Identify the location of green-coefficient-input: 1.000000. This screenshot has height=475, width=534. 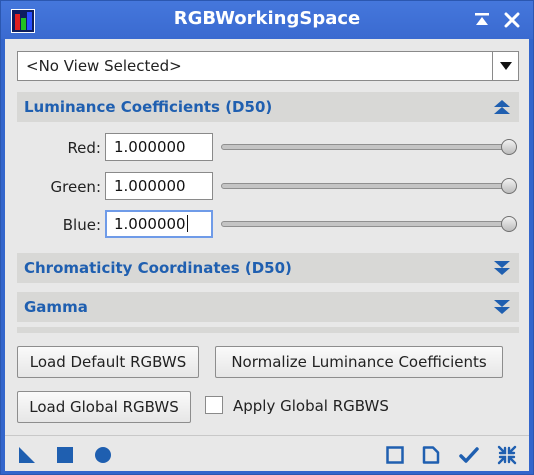
(159, 186).